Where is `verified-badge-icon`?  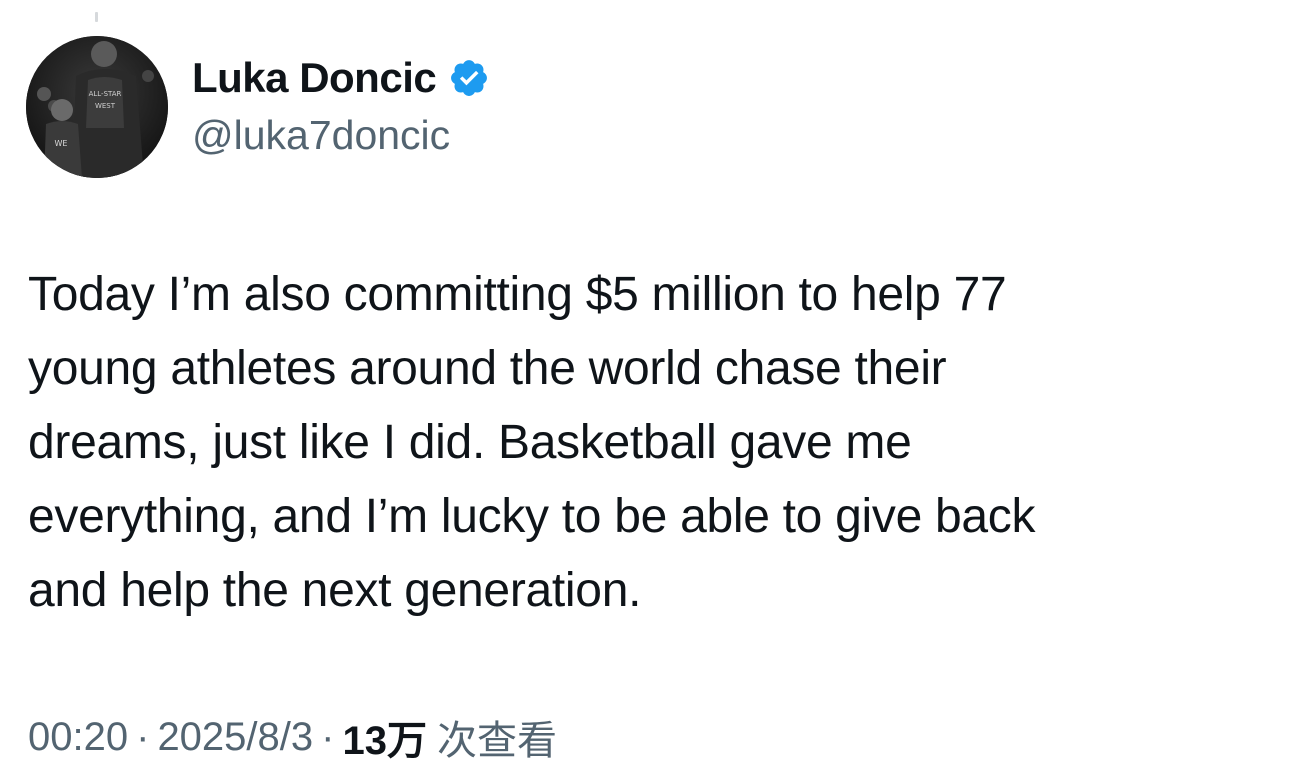 verified-badge-icon is located at coordinates (469, 78).